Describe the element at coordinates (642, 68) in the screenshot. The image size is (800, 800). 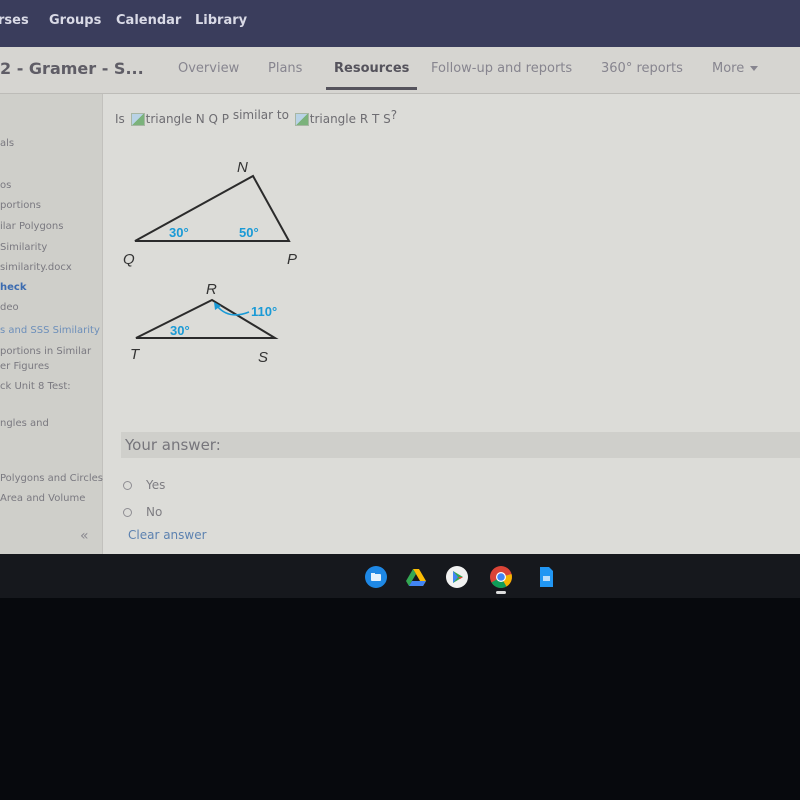
I see `tab-360-reports: 360° reports` at that location.